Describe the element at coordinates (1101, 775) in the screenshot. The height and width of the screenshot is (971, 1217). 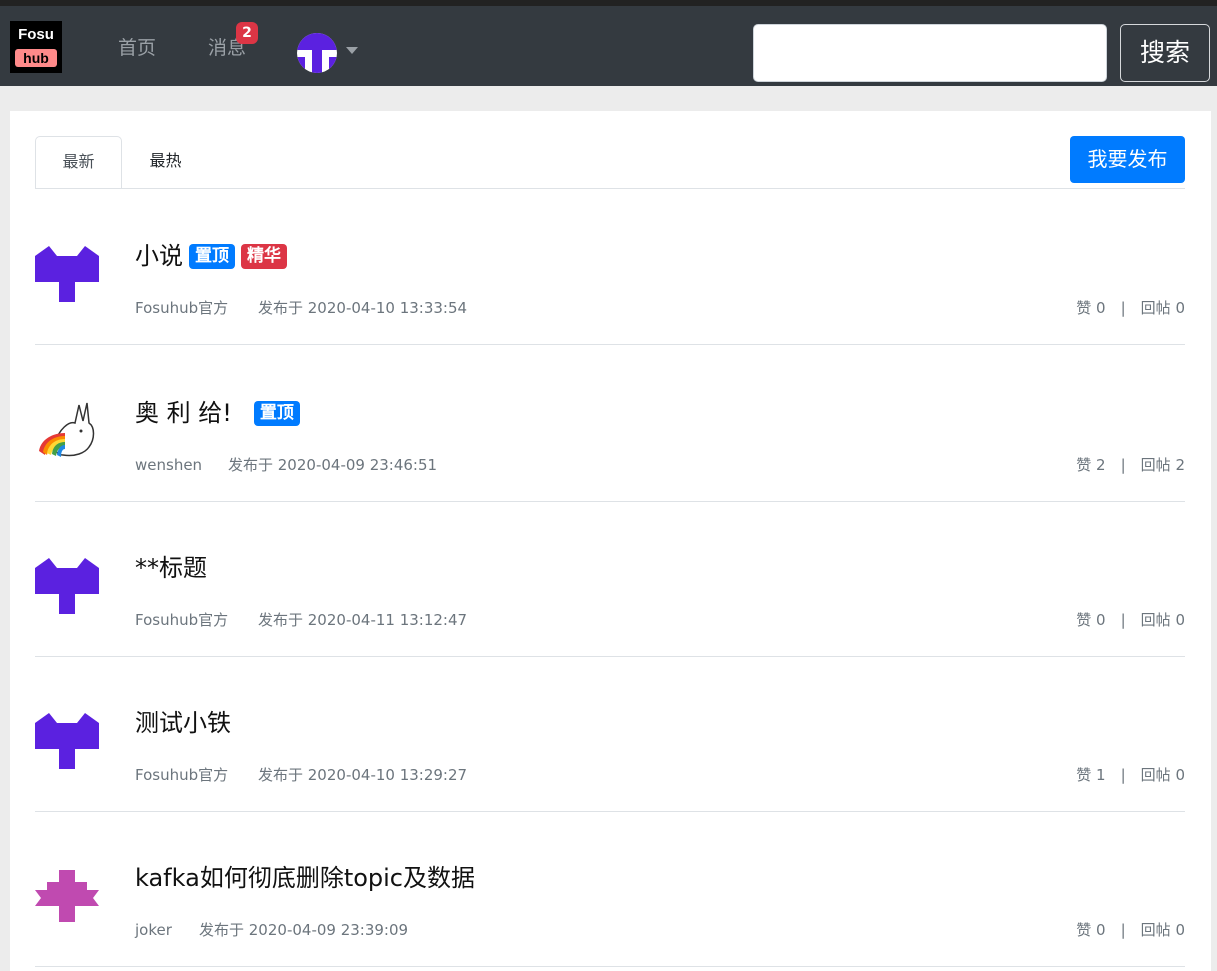
I see `like-count: 1` at that location.